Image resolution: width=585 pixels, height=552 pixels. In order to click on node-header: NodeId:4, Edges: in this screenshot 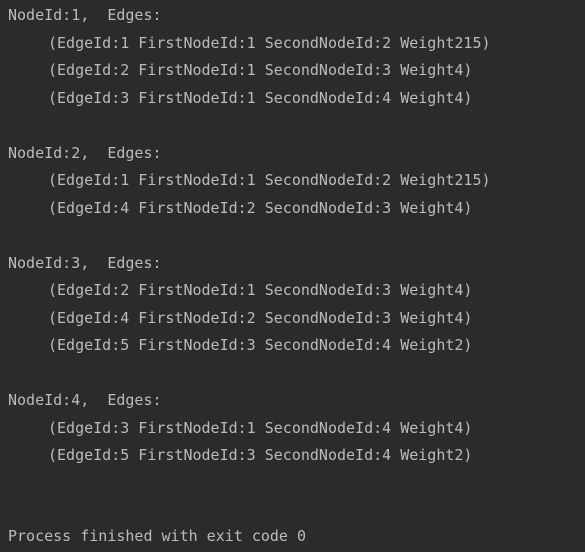, I will do `click(85, 400)`.